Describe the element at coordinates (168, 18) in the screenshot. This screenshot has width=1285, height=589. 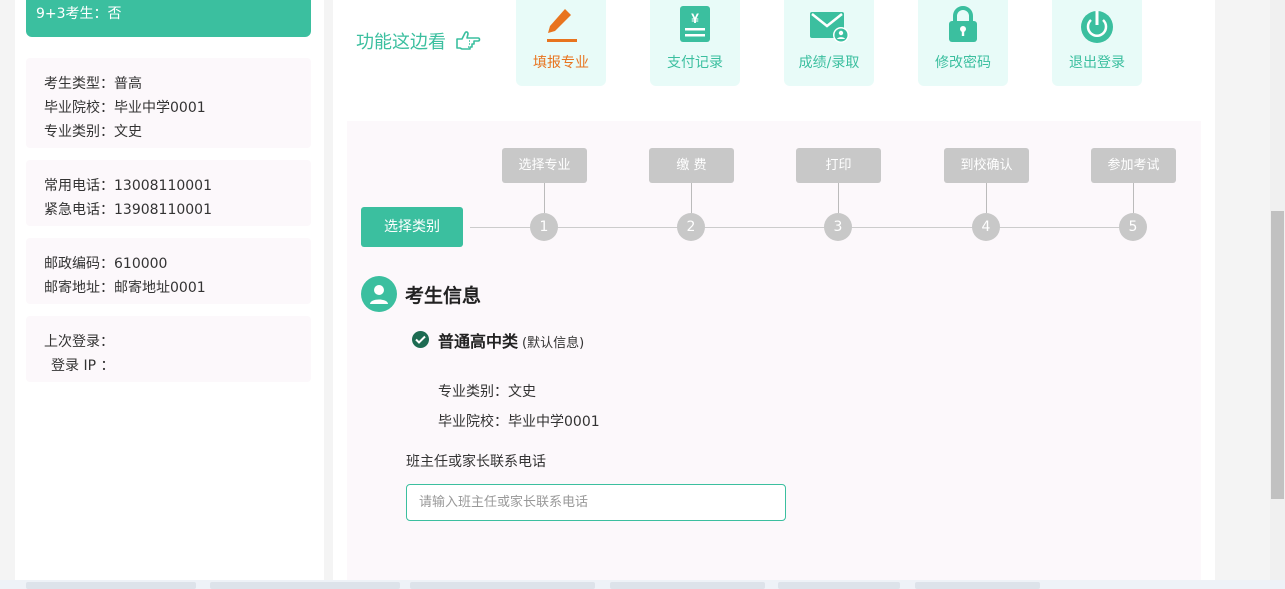
I see `nine-plus-three-banner: 9+3考生：否` at that location.